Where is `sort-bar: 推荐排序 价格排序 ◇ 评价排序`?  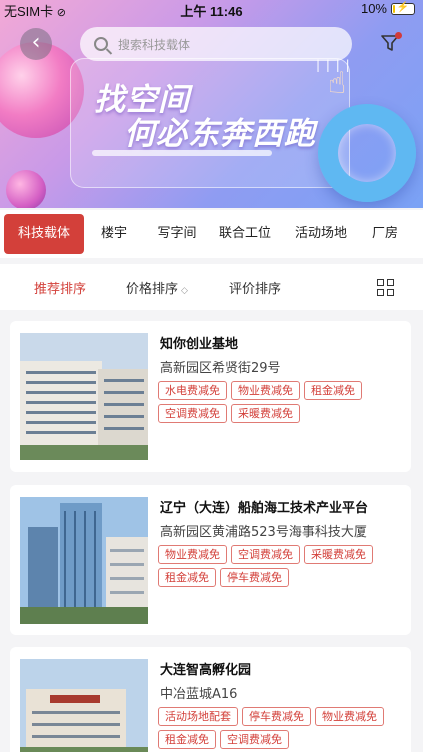
sort-bar: 推荐排序 价格排序 ◇ 评价排序 is located at coordinates (211, 287).